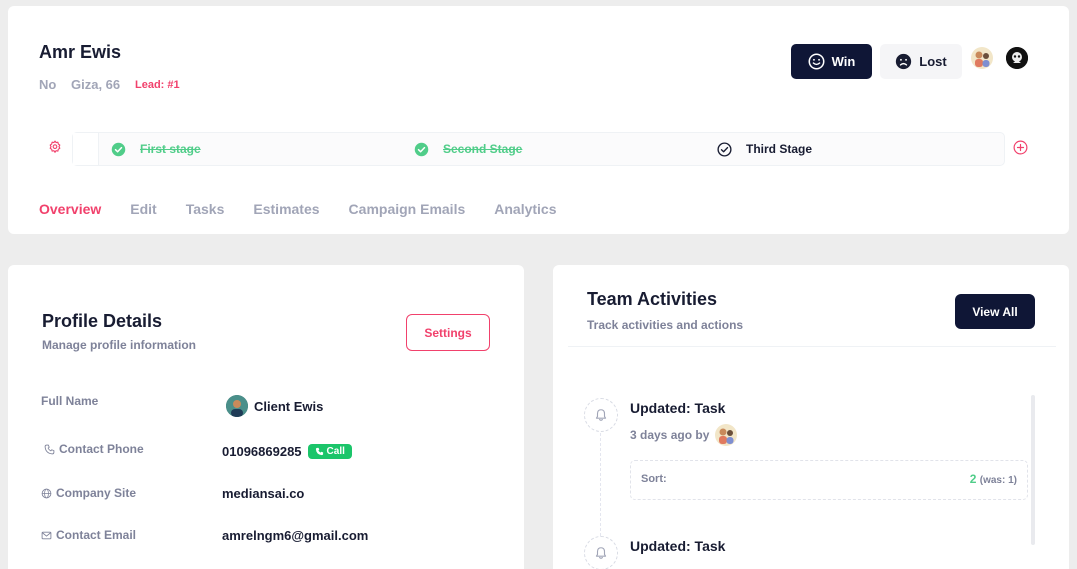 This screenshot has height=569, width=1077. I want to click on smile-icon, so click(816, 61).